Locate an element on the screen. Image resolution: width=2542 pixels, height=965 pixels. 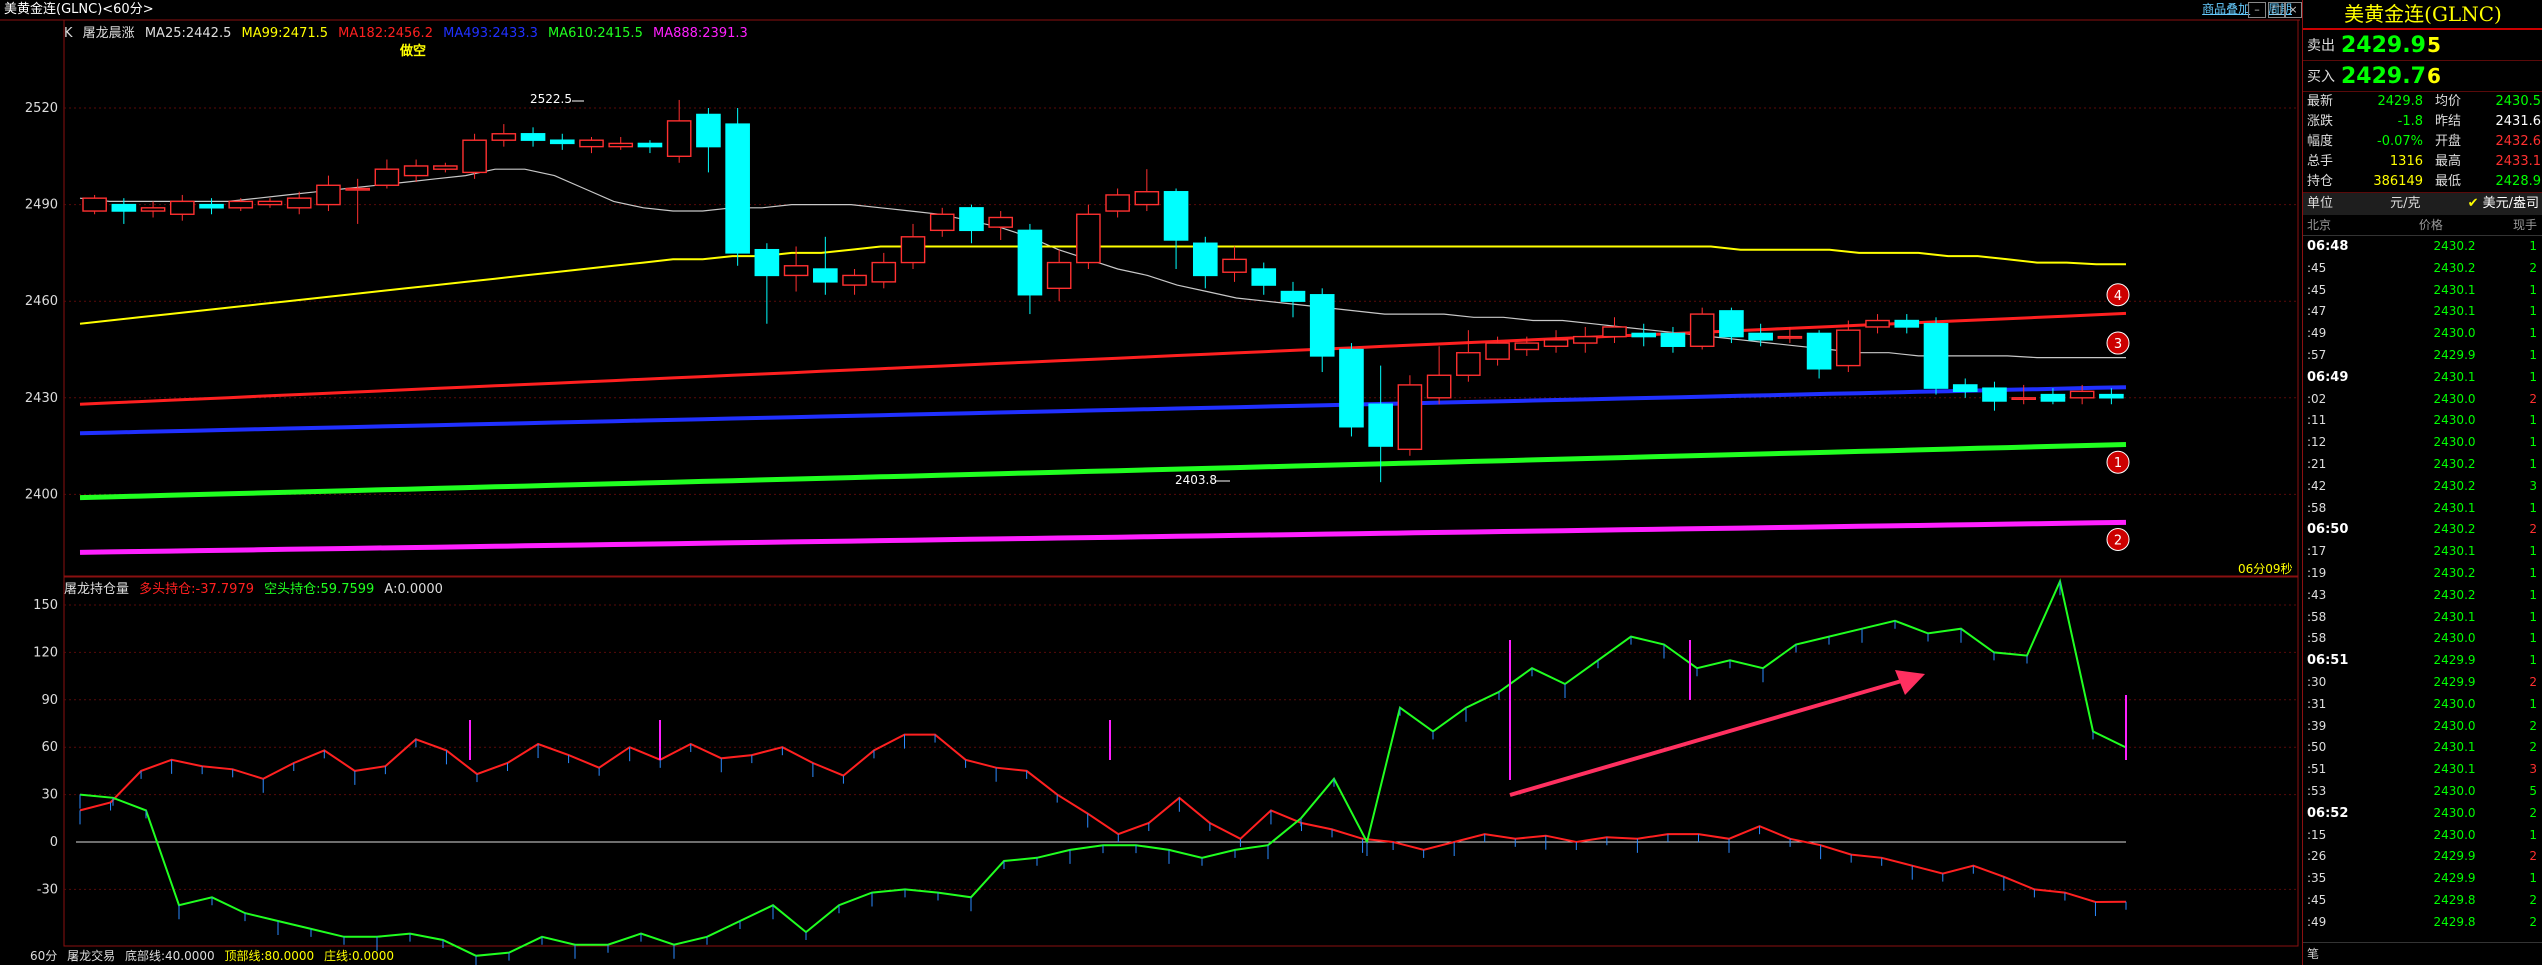
tick-time: 06:51 is located at coordinates (2328, 661).